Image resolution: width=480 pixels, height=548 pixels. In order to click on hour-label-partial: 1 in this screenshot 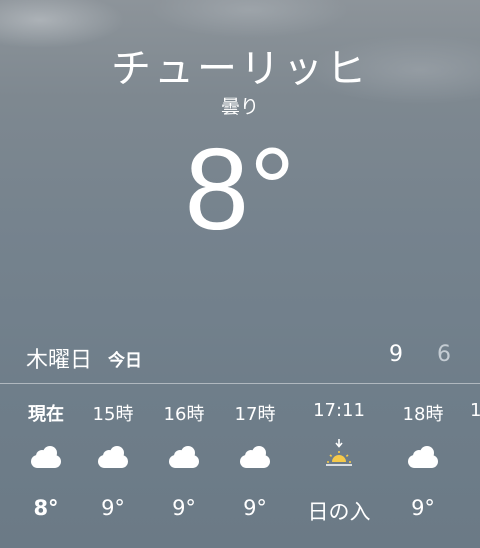, I will do `click(475, 410)`.